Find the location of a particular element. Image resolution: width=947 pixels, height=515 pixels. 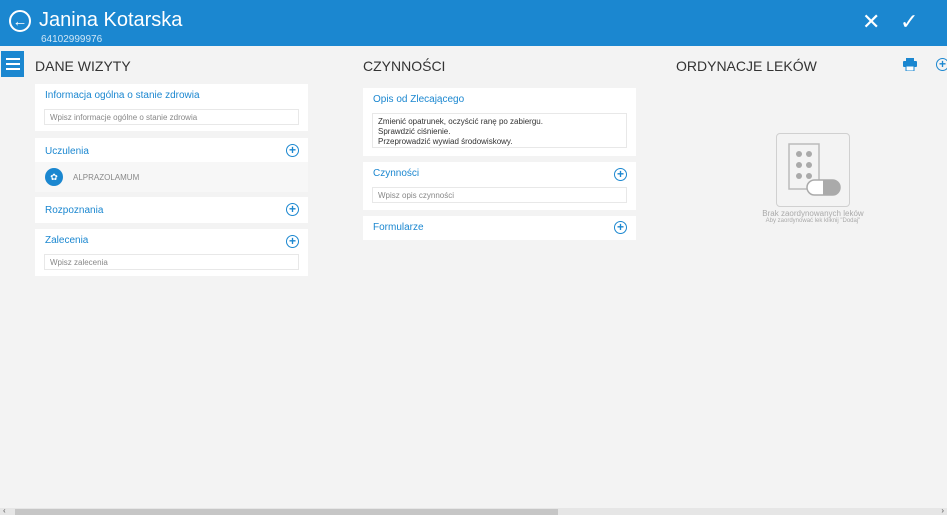

description-line: Przeprowadzić wywiad środowiskowy. is located at coordinates (445, 141).